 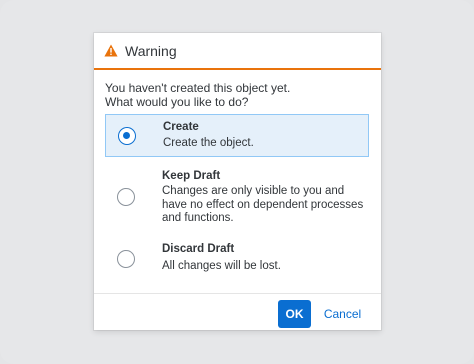 What do you see at coordinates (294, 314) in the screenshot?
I see `ok-button: OK` at bounding box center [294, 314].